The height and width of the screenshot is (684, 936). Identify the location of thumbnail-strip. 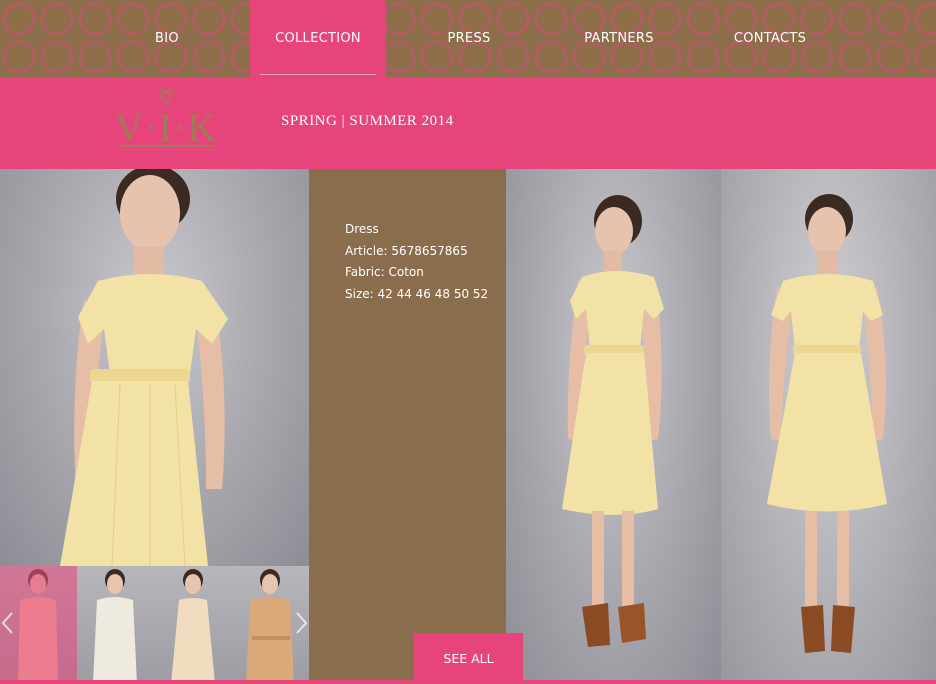
(154, 625).